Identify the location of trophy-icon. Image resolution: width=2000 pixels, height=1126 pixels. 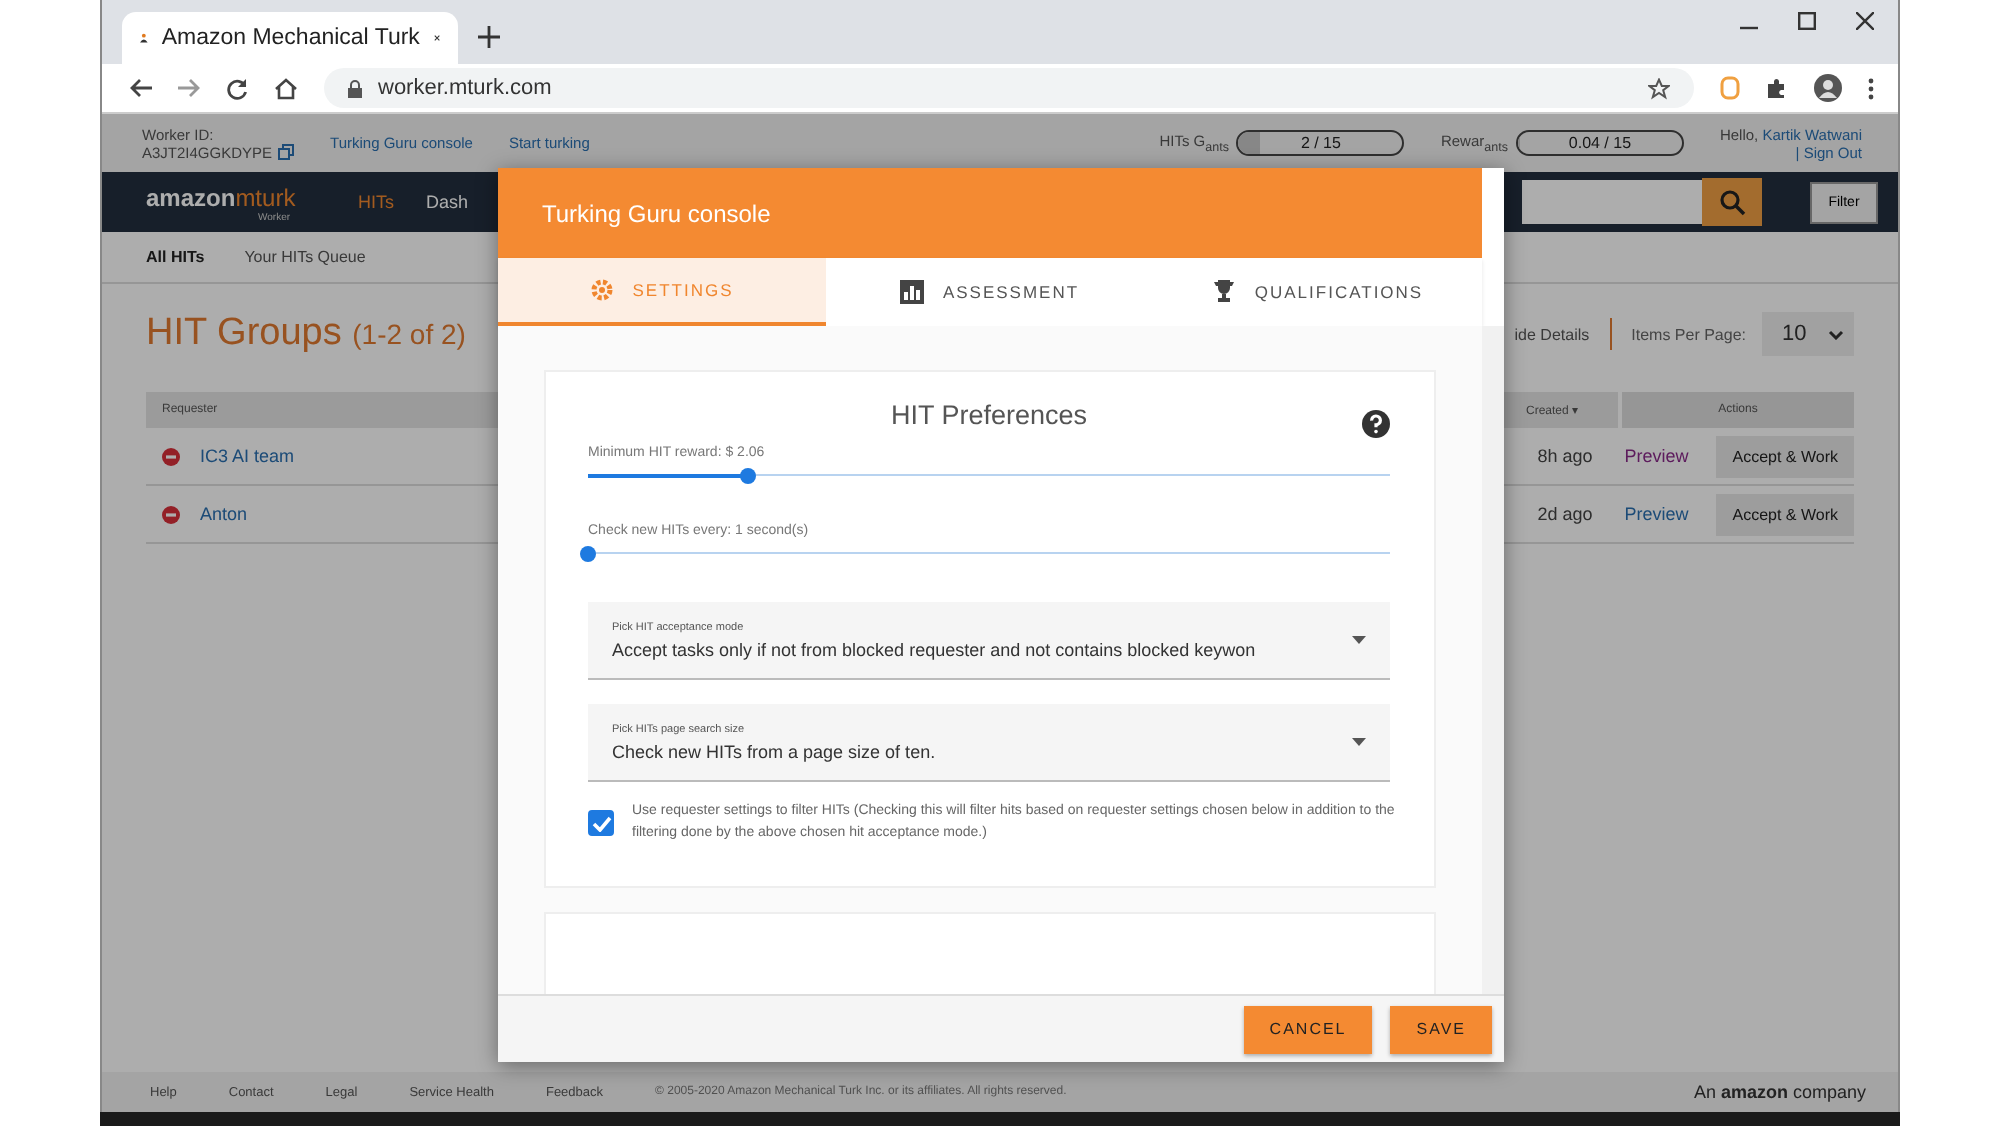
(1224, 292).